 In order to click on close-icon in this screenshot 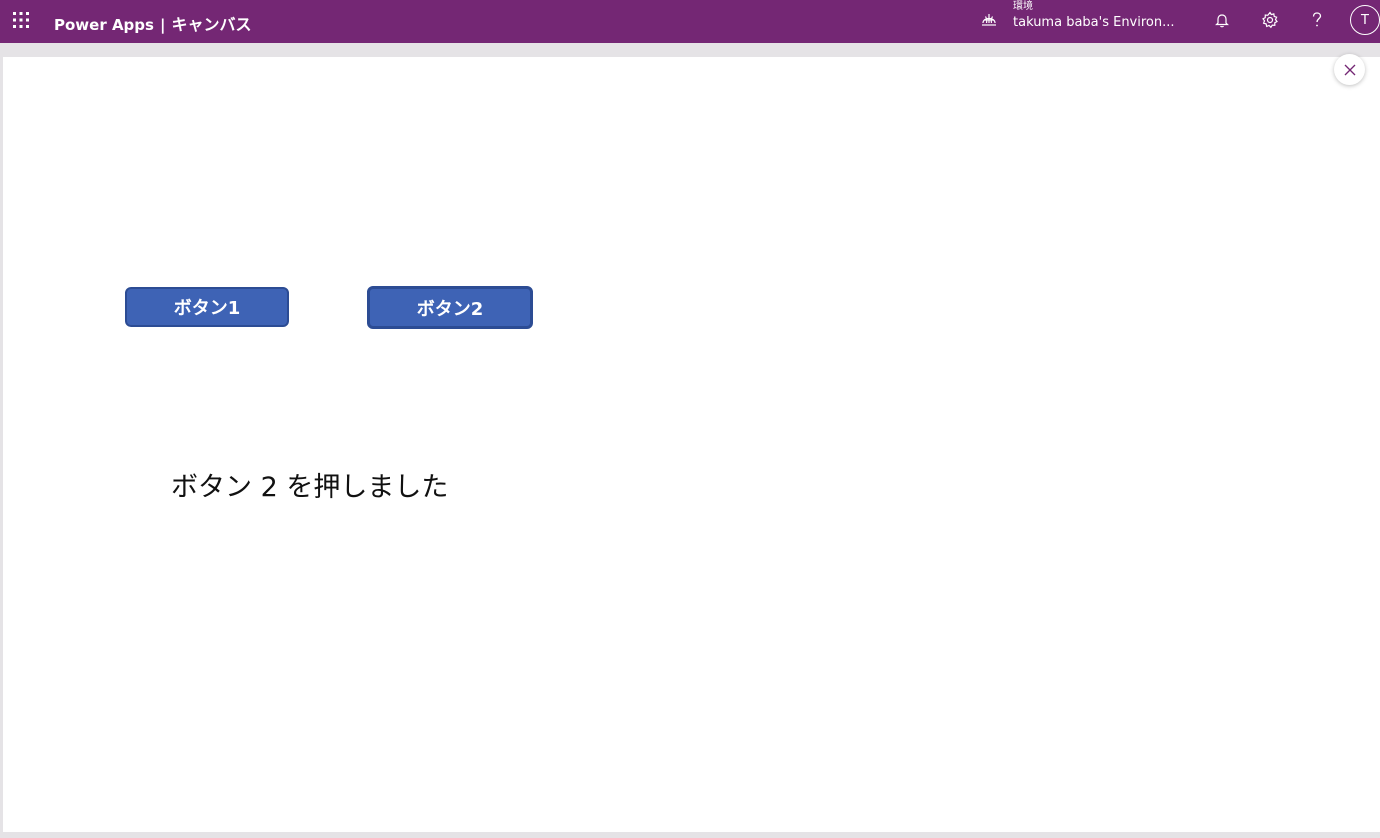, I will do `click(1349, 69)`.